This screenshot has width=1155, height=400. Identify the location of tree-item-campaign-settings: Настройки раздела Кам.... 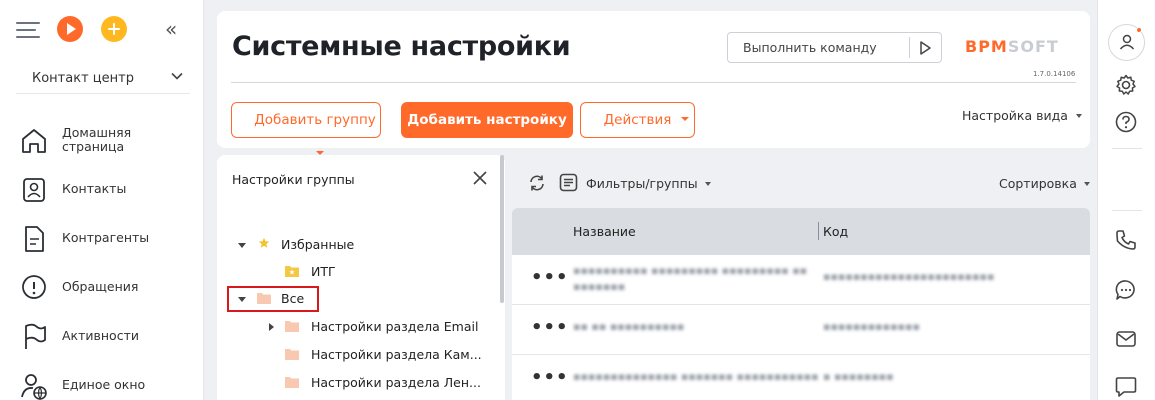
(365, 355).